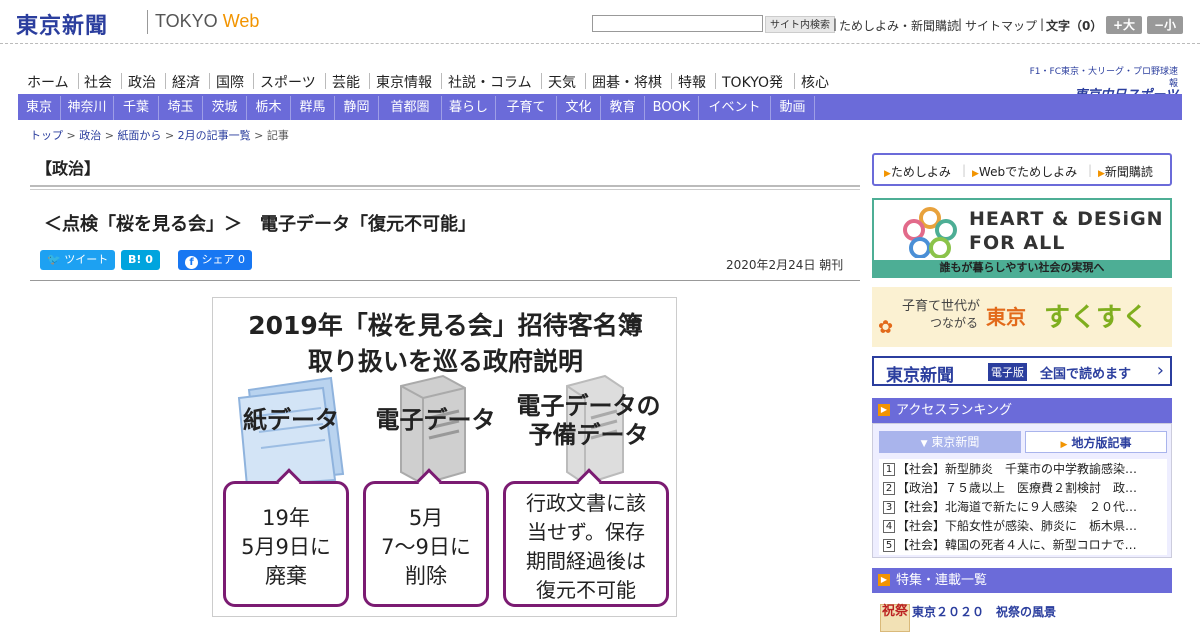 The width and height of the screenshot is (1200, 633). Describe the element at coordinates (490, 82) in the screenshot. I see `nav-editorial: 社説・コラム` at that location.